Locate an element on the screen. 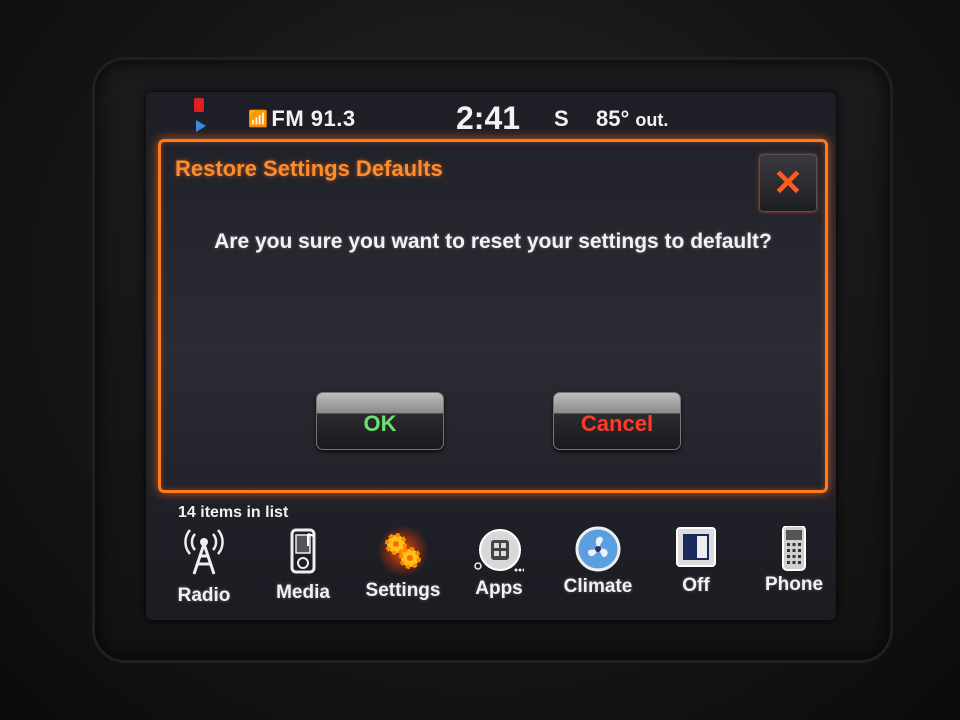 The image size is (960, 720). ok-button: OK is located at coordinates (380, 421).